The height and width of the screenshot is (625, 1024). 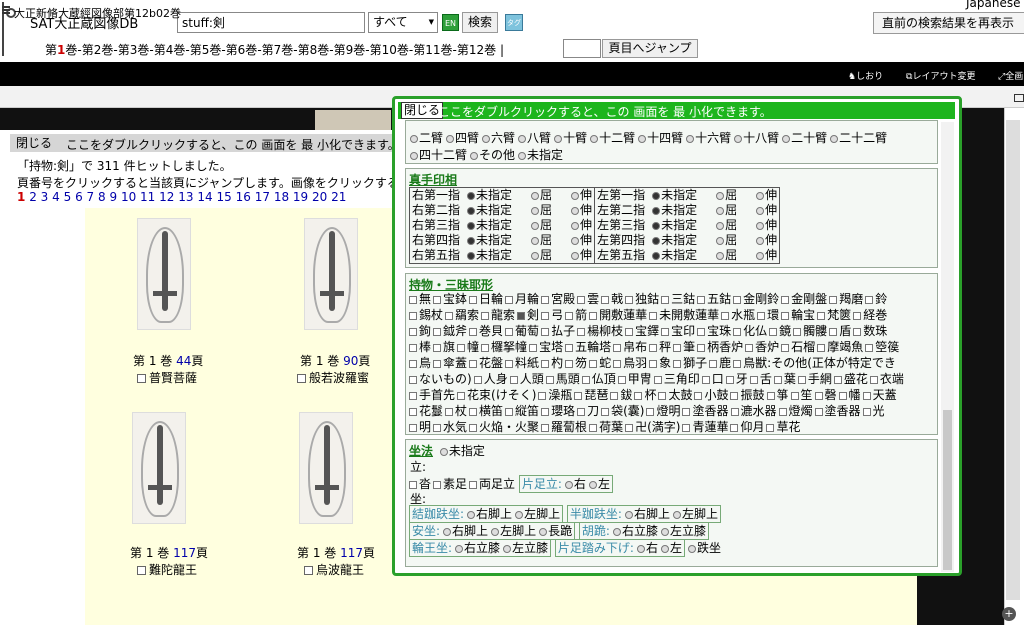 What do you see at coordinates (865, 75) in the screenshot?
I see `bookmark-button: ♞しおり` at bounding box center [865, 75].